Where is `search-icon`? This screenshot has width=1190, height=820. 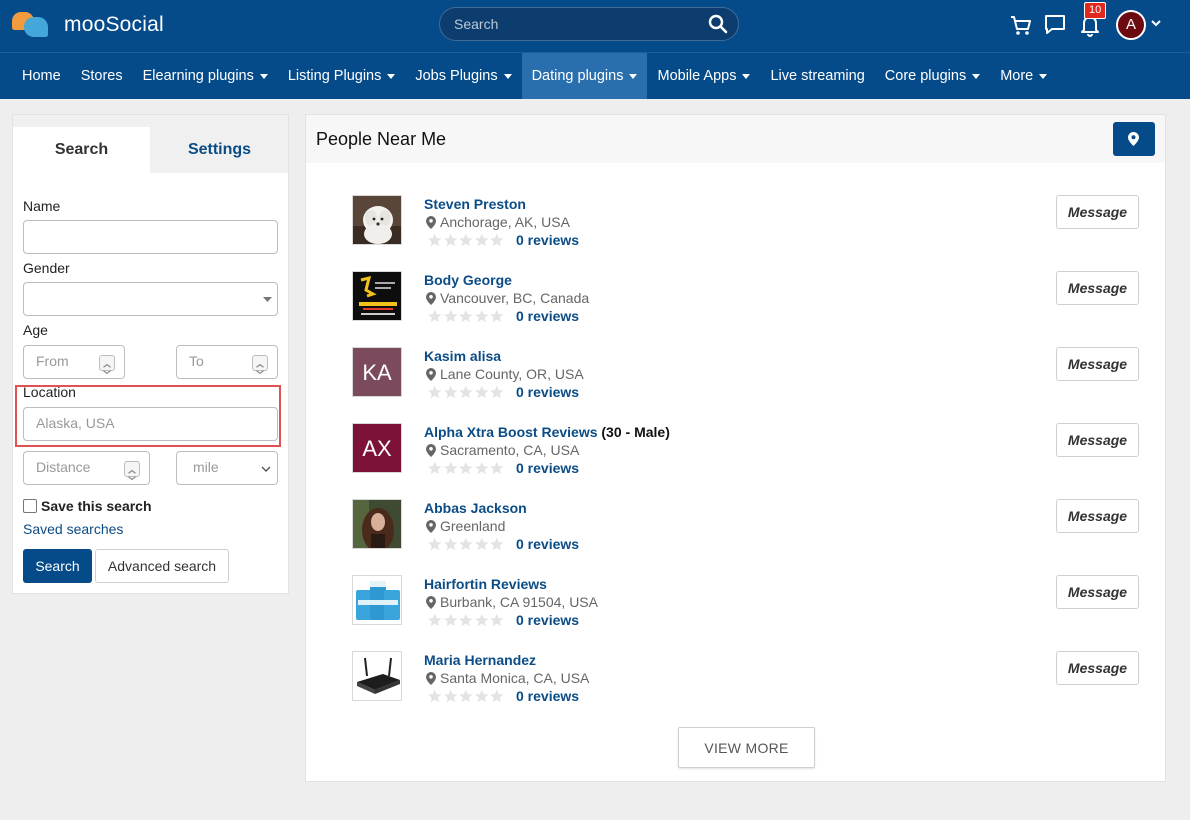 search-icon is located at coordinates (718, 24).